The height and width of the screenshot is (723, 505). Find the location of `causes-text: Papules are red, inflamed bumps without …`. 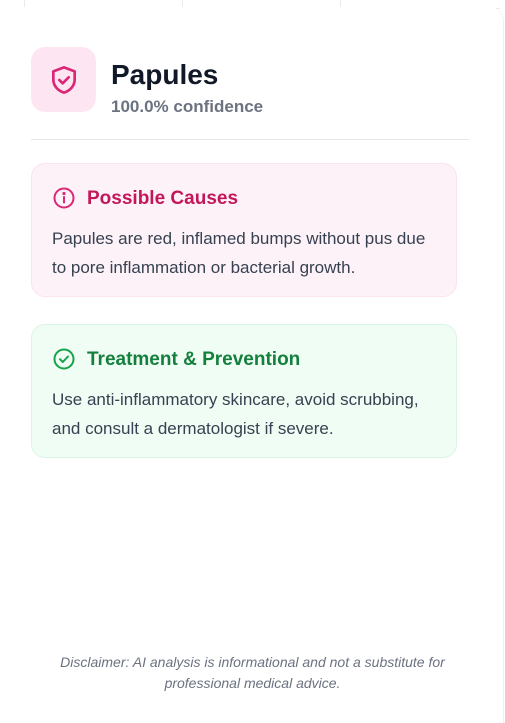

causes-text: Papules are red, inflamed bumps without … is located at coordinates (239, 253).